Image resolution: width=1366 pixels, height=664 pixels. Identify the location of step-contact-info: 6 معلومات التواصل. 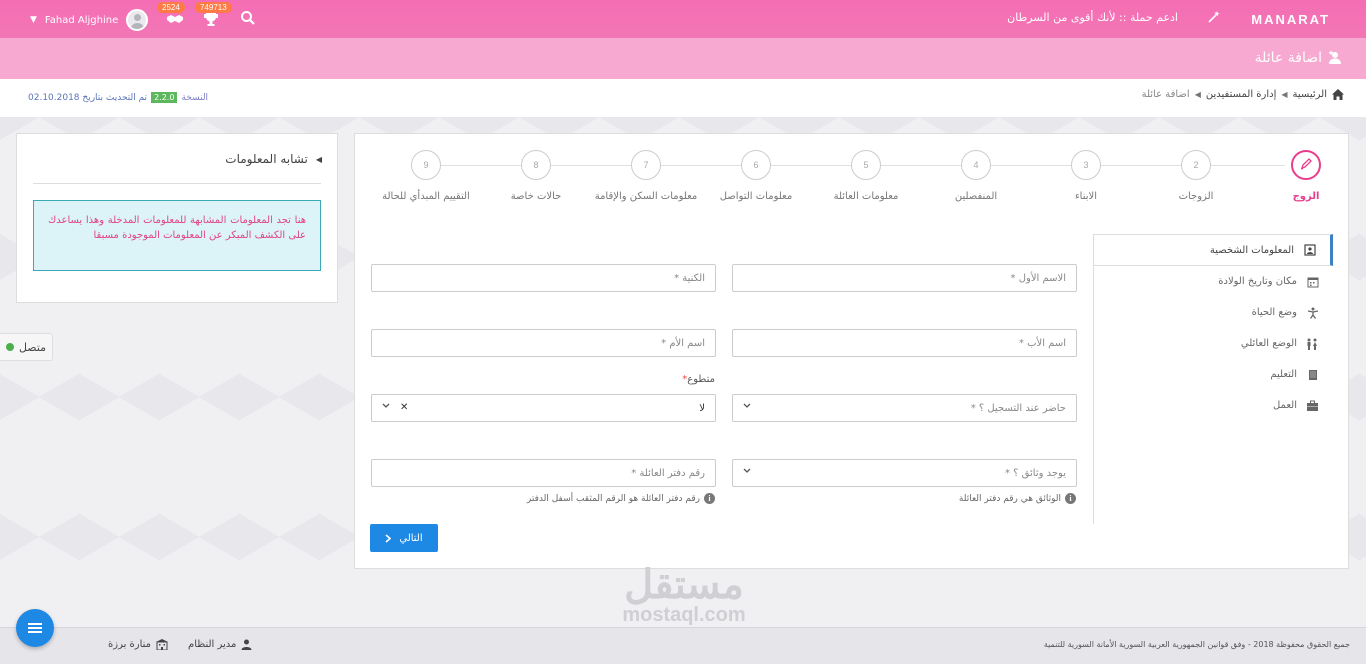
(756, 177).